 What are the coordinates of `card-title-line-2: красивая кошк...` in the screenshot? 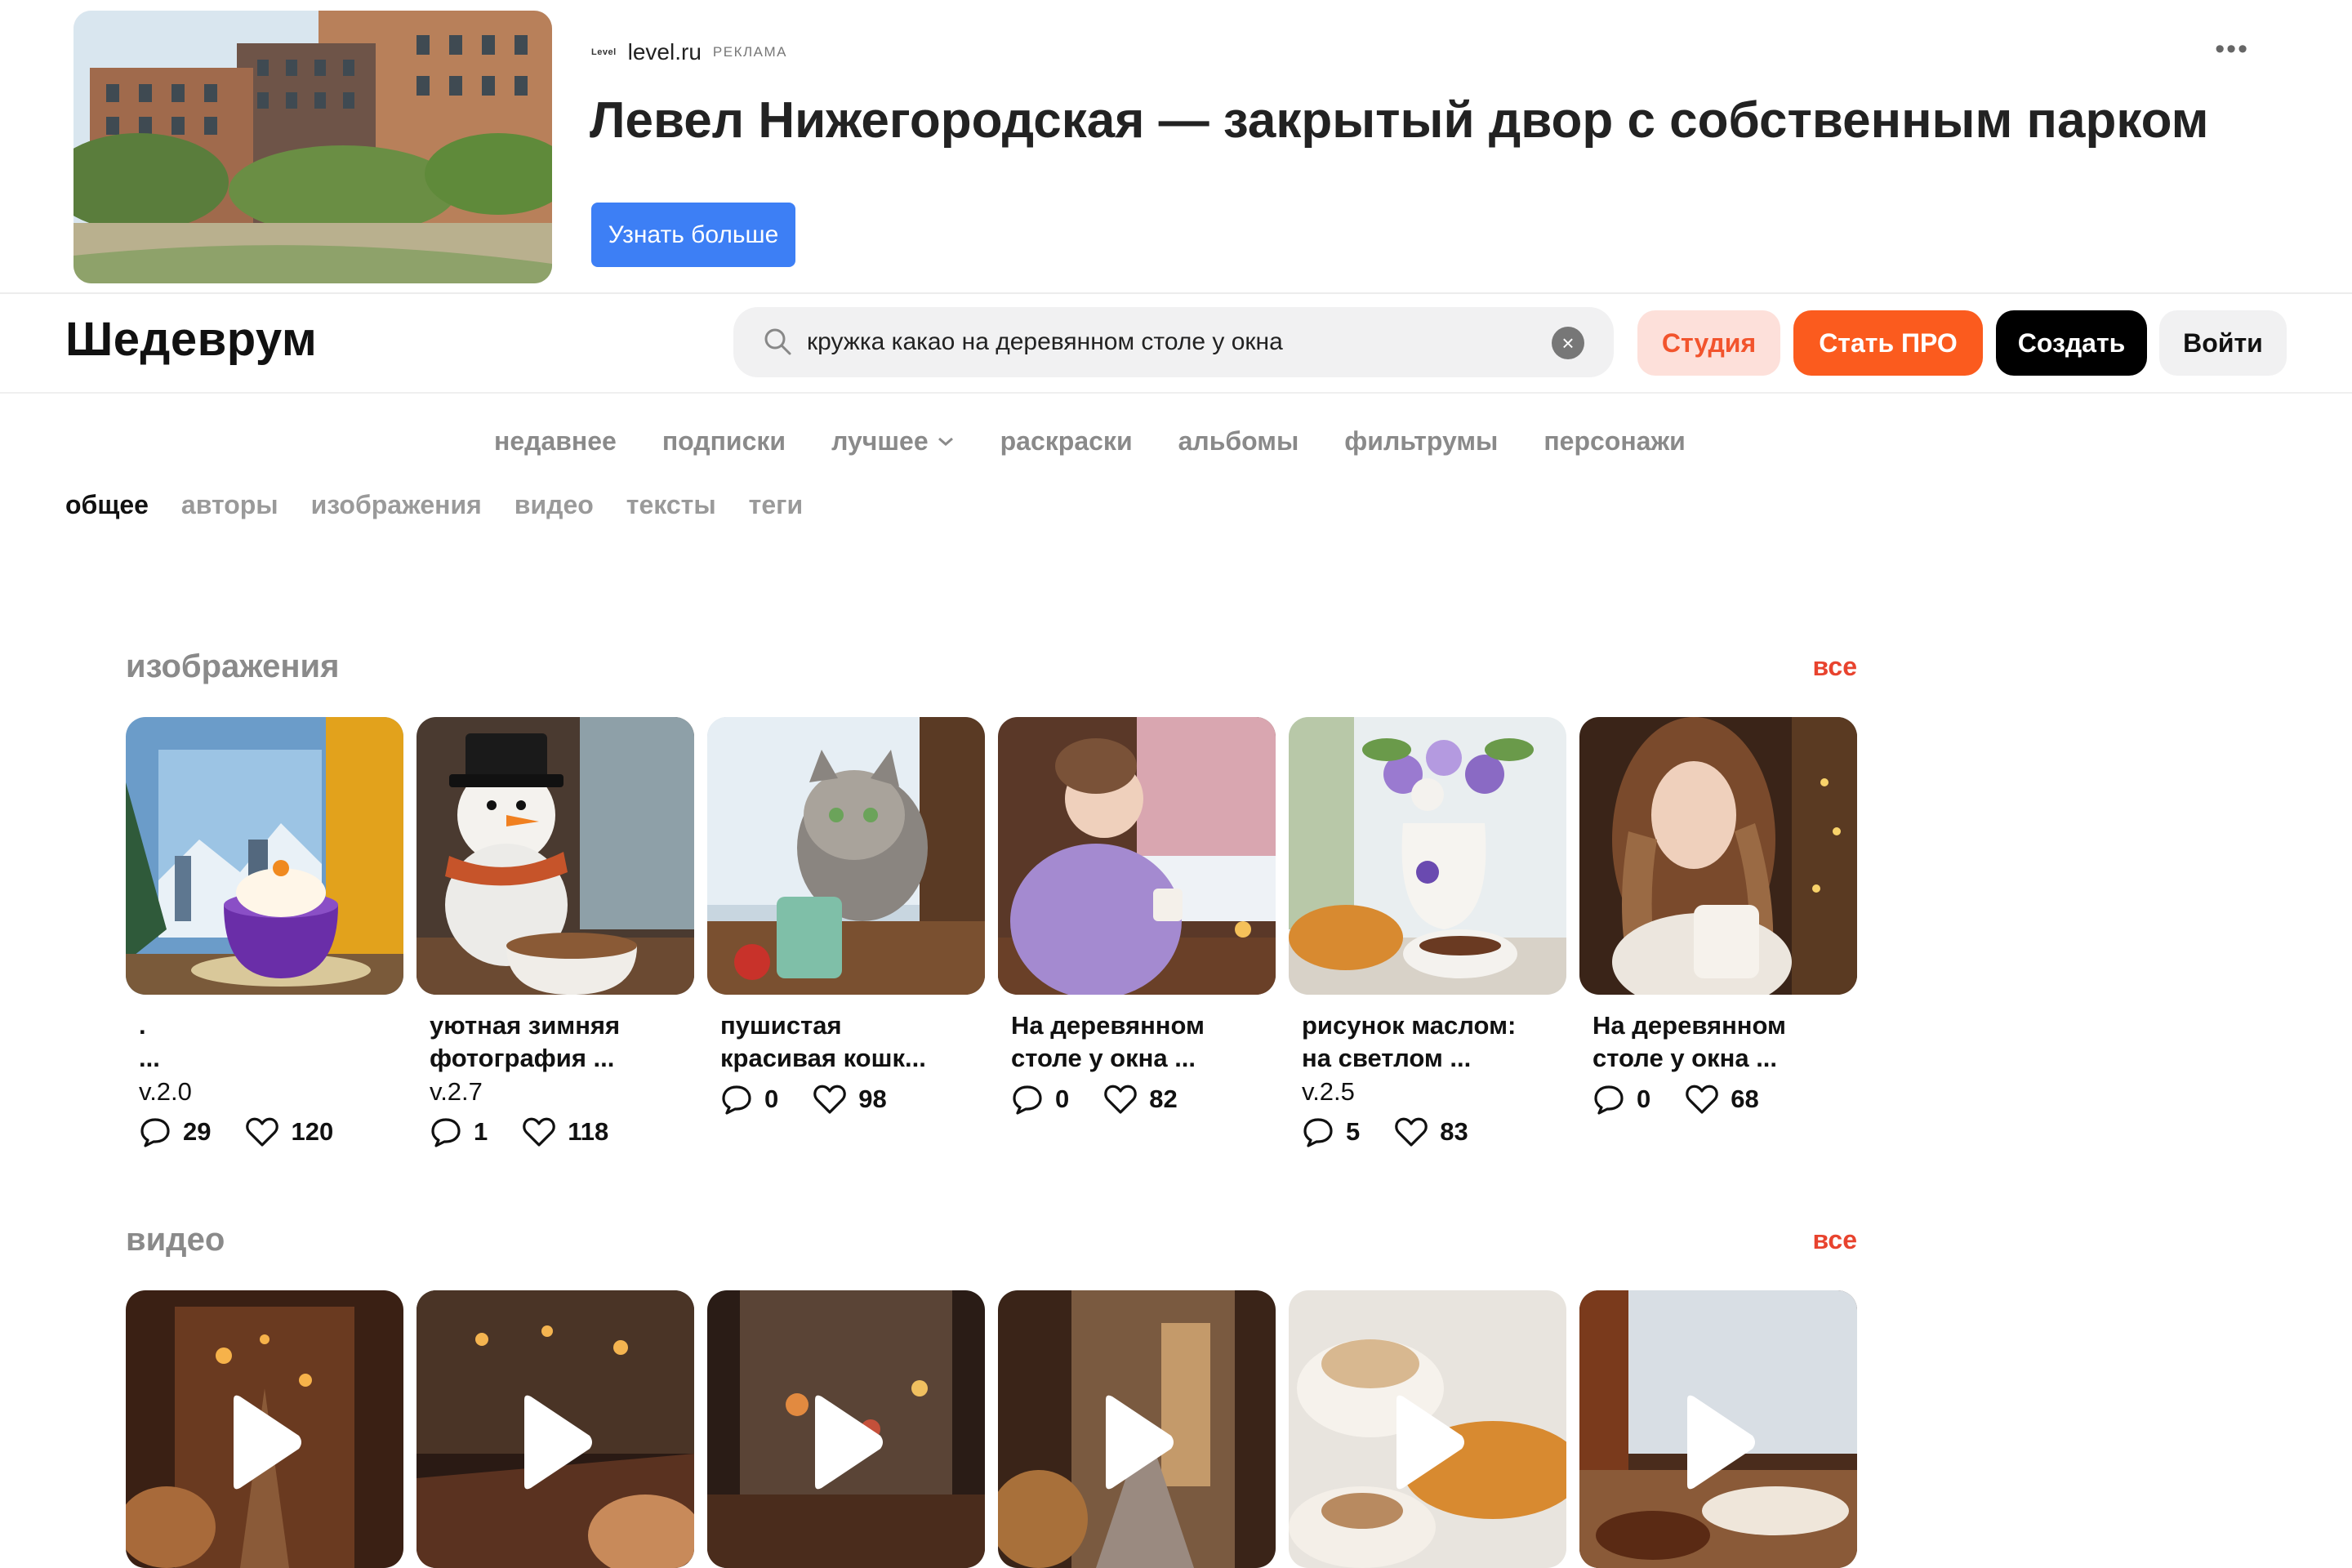 It's located at (823, 1058).